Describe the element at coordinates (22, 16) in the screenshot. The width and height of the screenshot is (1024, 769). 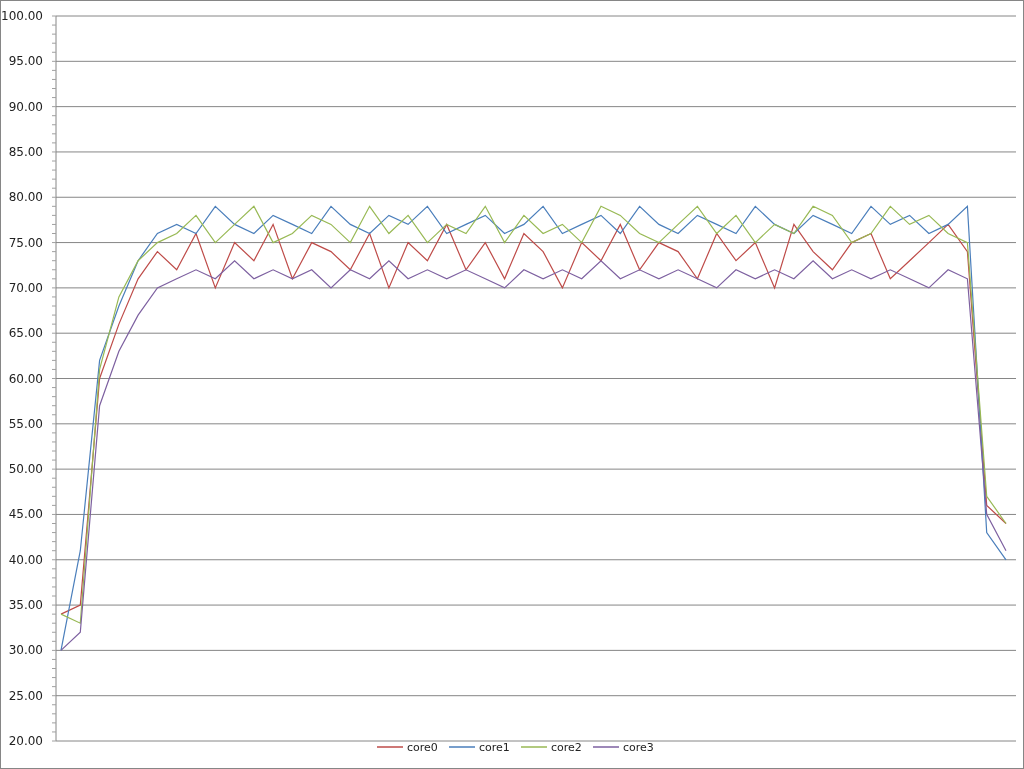
I see `axis-tick-label: 100.00` at that location.